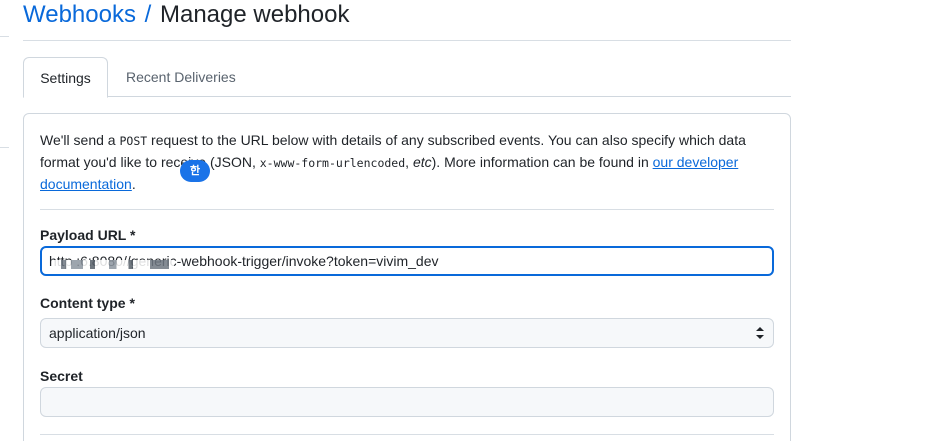 The width and height of the screenshot is (932, 441). Describe the element at coordinates (87, 303) in the screenshot. I see `content-type-label: Content type *` at that location.